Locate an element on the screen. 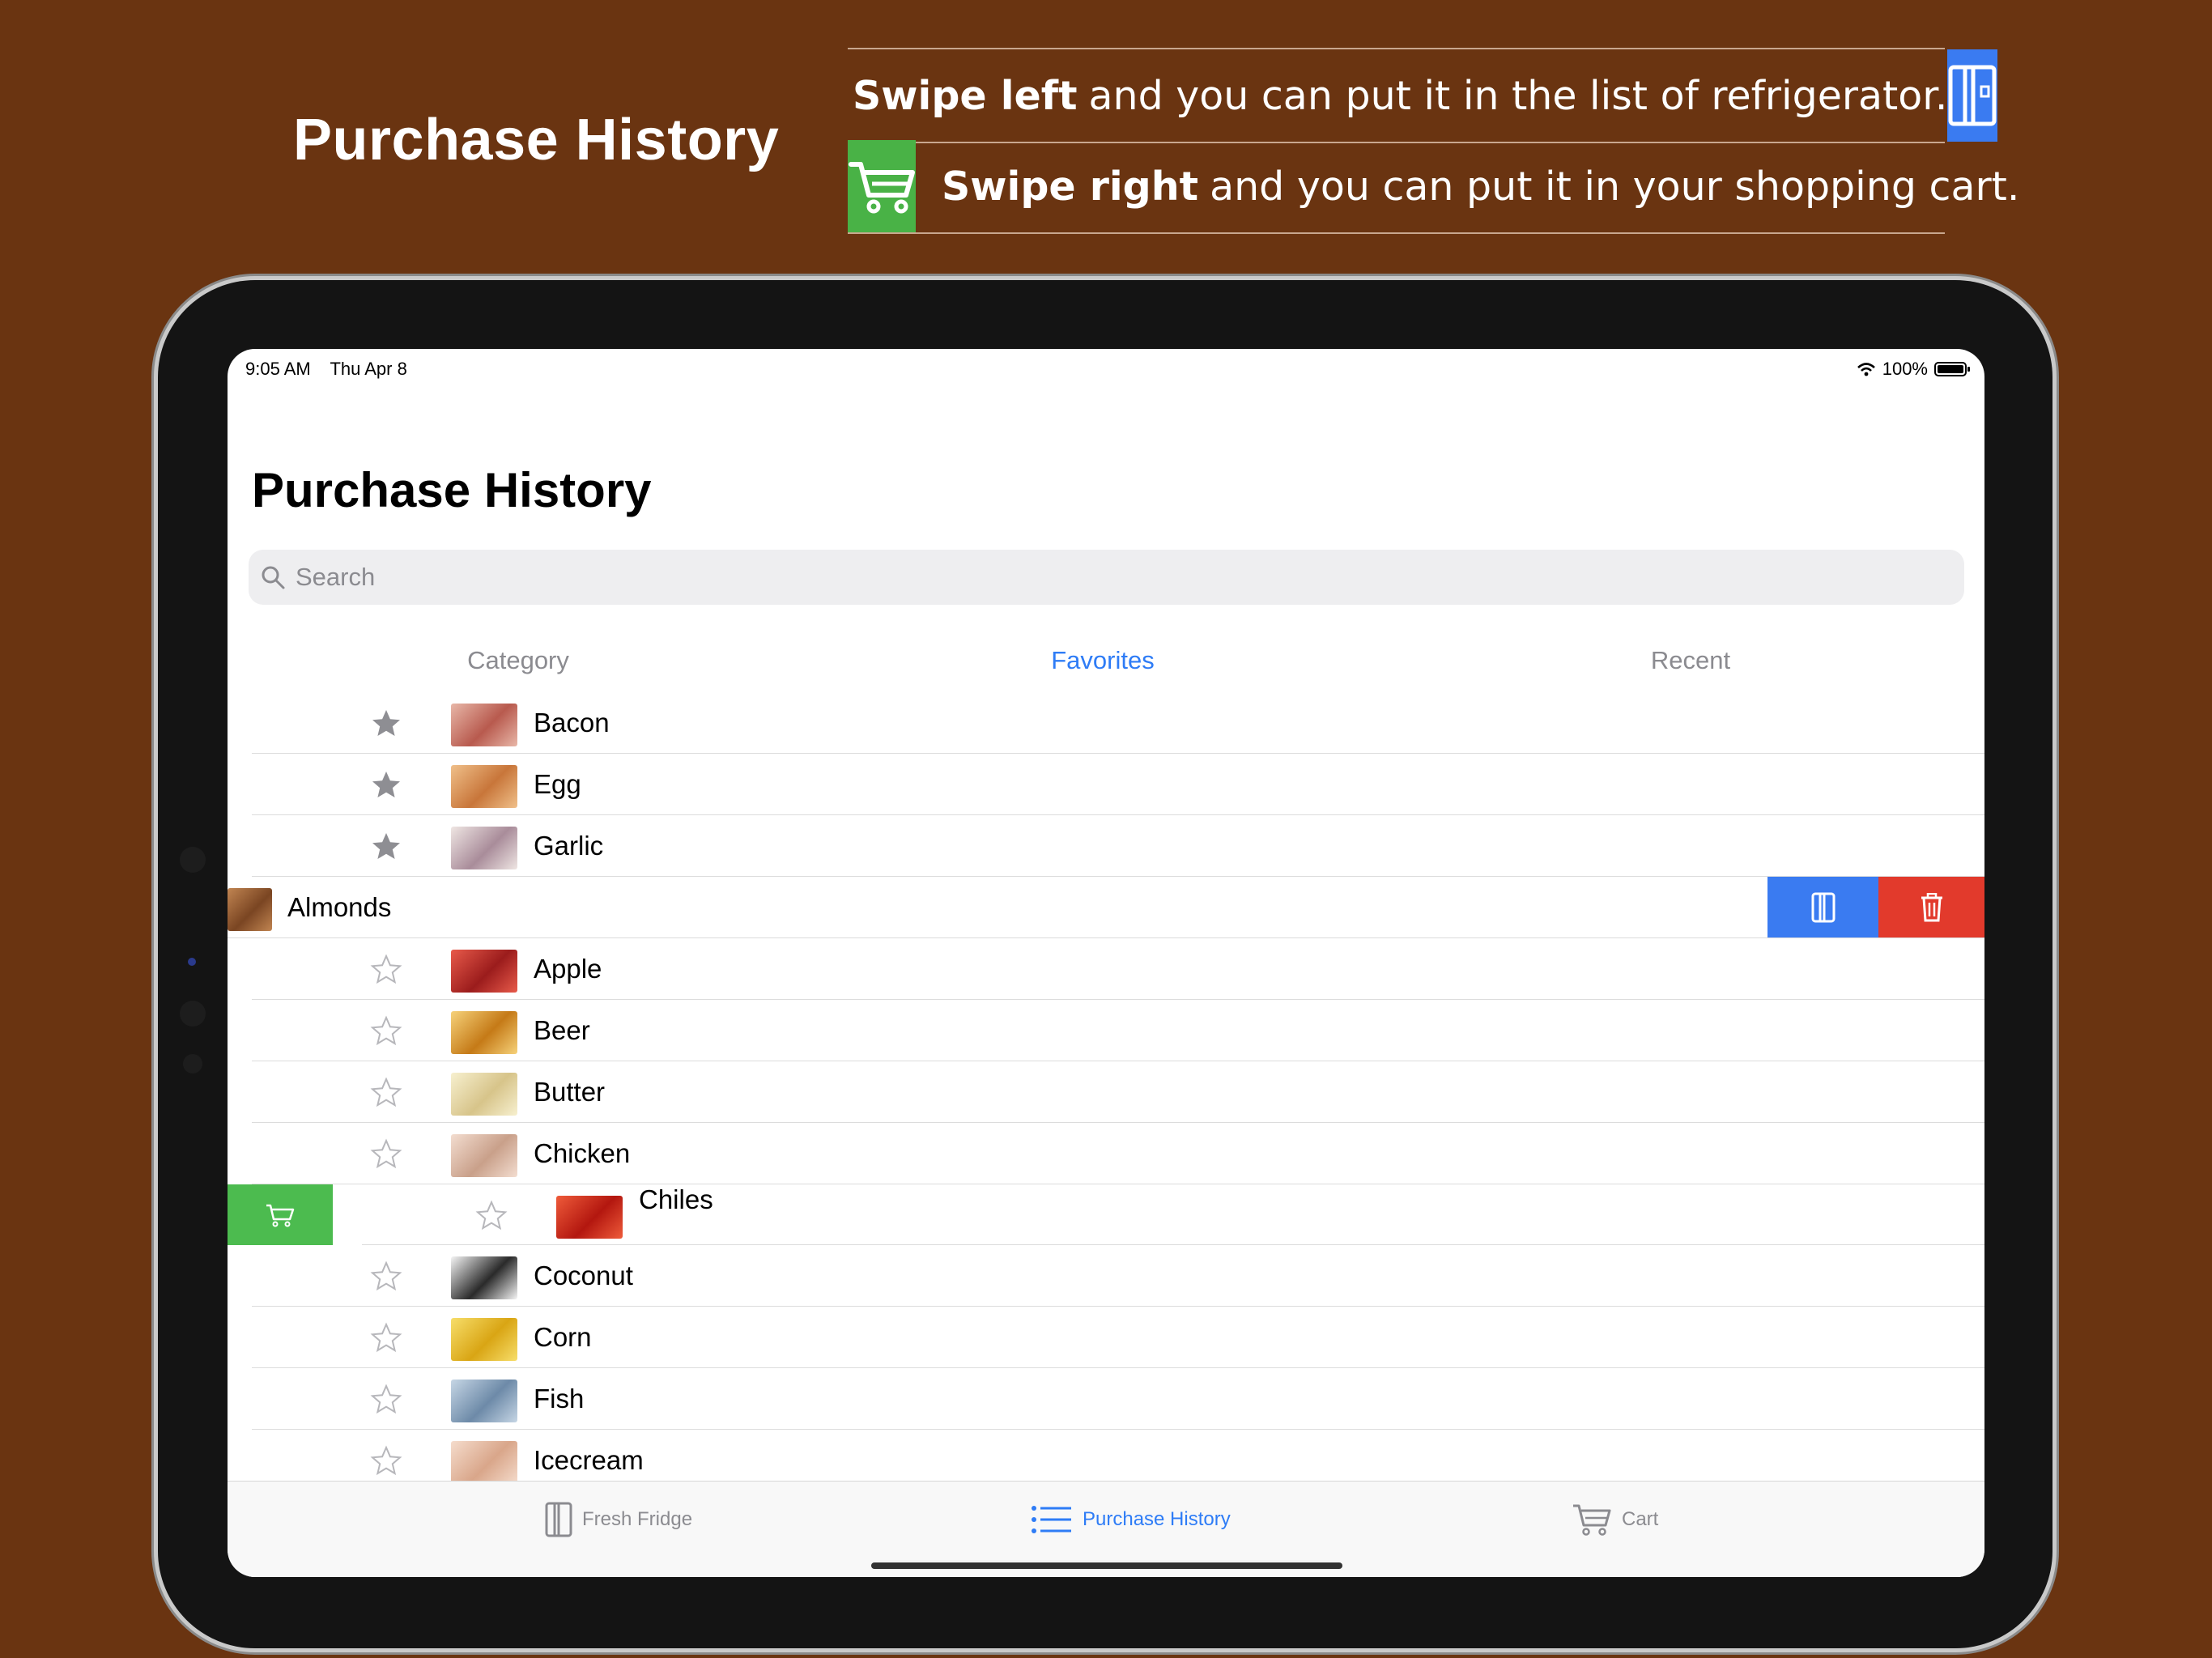  segment-control: Category Favorites Recent is located at coordinates (1106, 660).